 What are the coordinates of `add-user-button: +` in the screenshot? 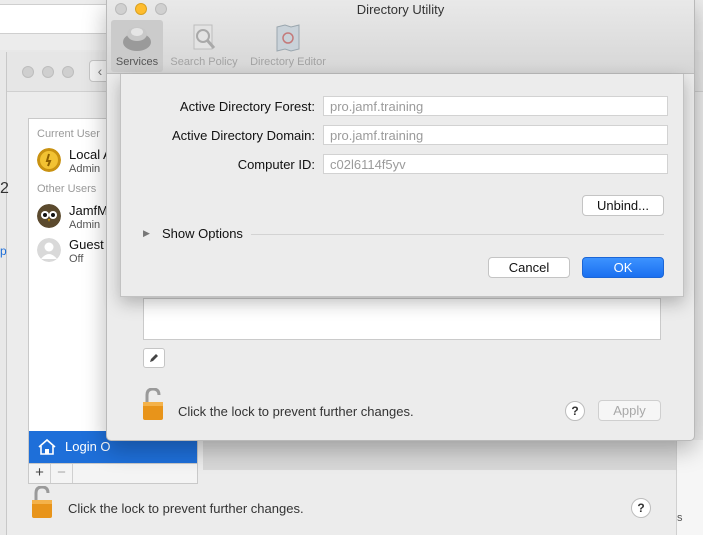 It's located at (40, 473).